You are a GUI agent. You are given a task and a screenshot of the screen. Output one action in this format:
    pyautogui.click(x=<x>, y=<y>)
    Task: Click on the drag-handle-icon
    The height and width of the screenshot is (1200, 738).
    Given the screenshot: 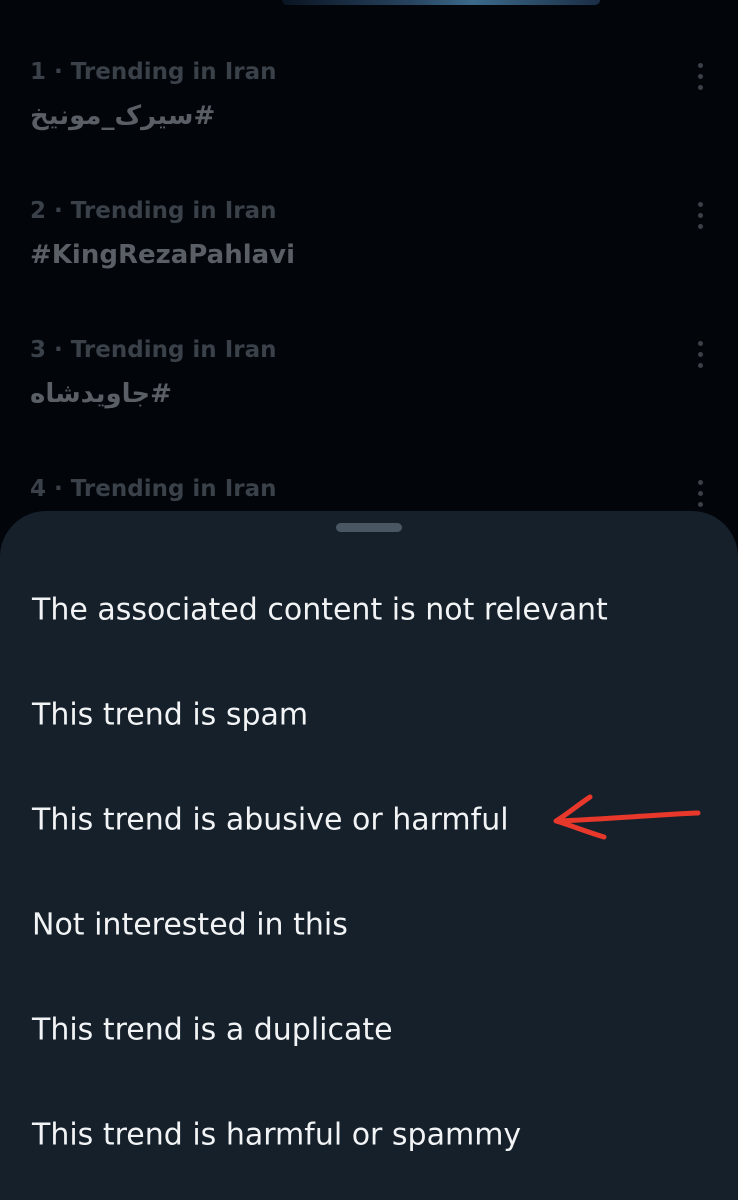 What is the action you would take?
    pyautogui.click(x=369, y=527)
    